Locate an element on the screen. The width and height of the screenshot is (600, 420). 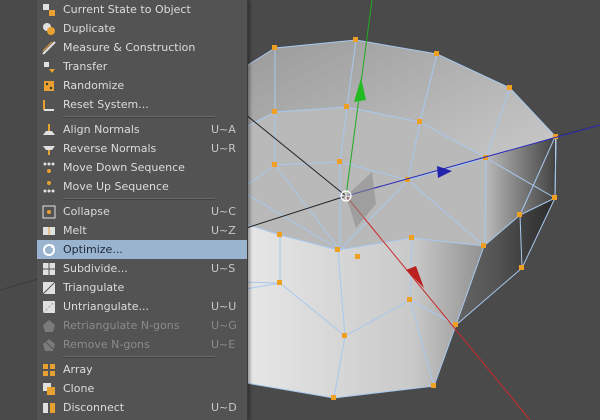
menu-item-array: Array is located at coordinates (142, 369).